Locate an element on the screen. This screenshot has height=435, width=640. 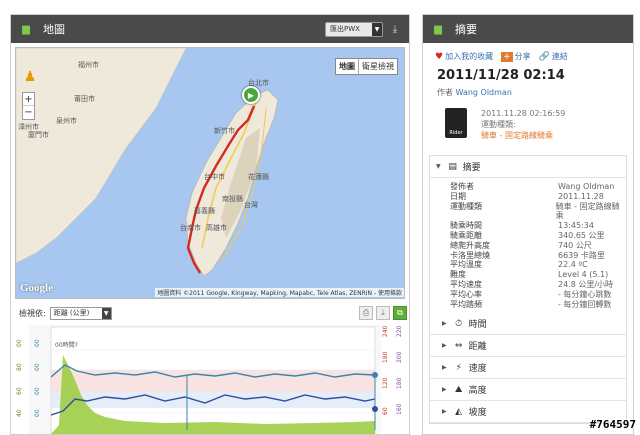
chart-left-axis-label: 80 is located at coordinates (19, 367).